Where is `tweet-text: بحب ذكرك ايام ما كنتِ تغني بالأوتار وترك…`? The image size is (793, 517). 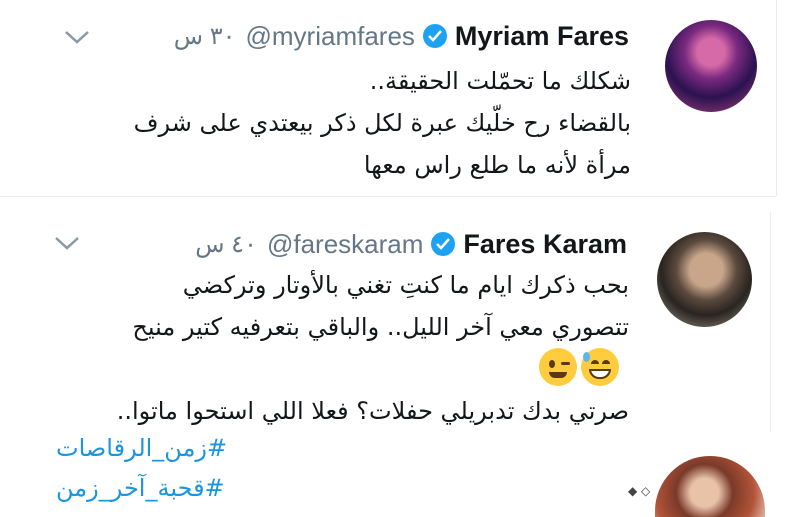
tweet-text: بحب ذكرك ايام ما كنتِ تغني بالأوتار وترك… is located at coordinates (319, 306).